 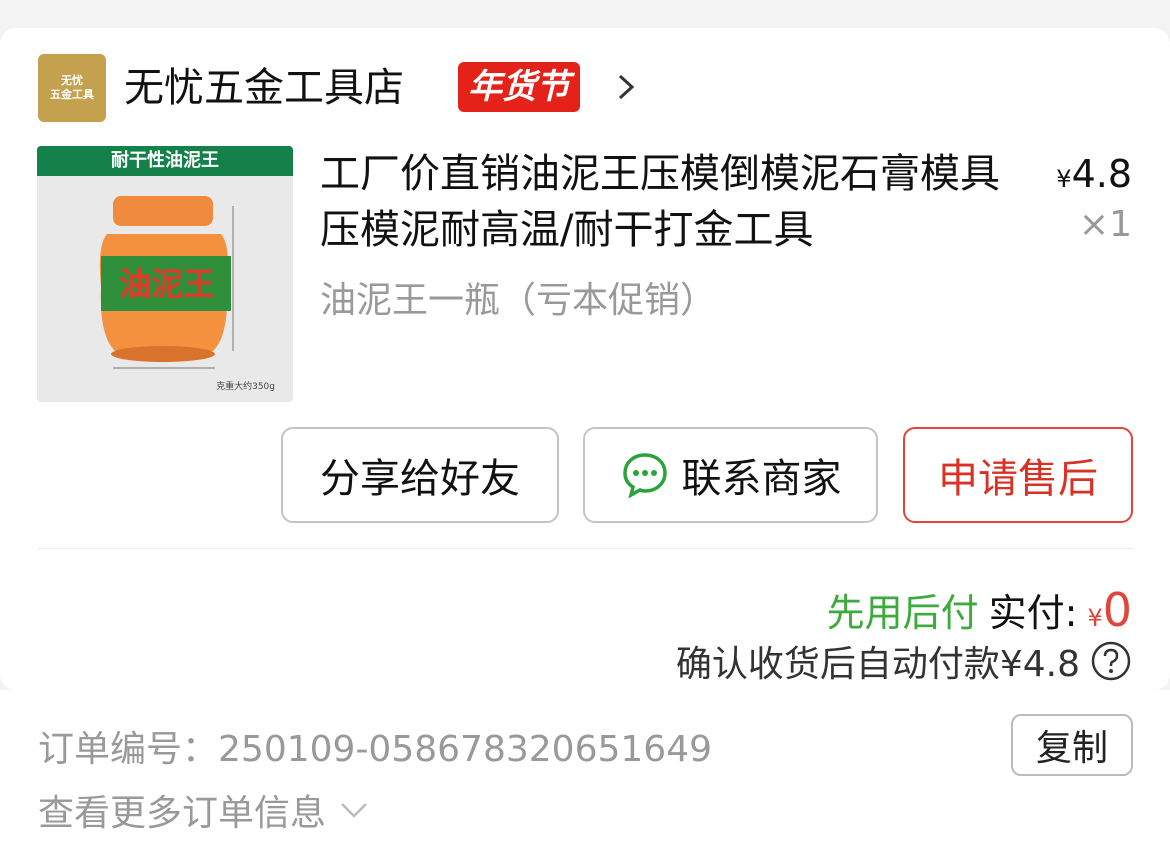 I want to click on more-order-info: 查看更多订单信息, so click(x=204, y=810).